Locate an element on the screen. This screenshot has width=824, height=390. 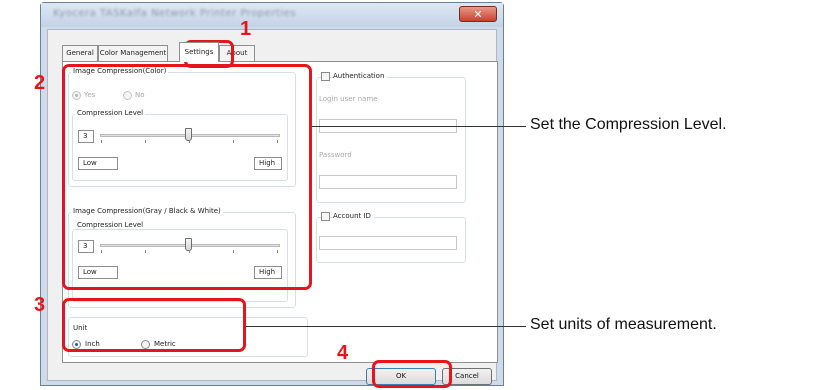
password-label: Password is located at coordinates (335, 155).